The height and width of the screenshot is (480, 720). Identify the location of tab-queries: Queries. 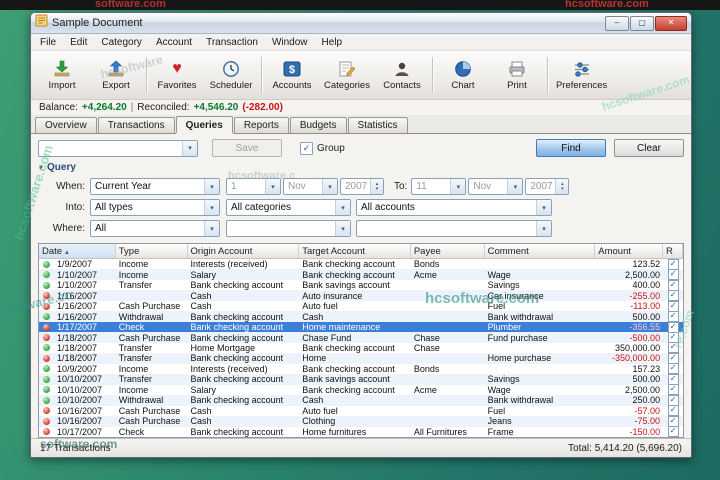
(204, 124).